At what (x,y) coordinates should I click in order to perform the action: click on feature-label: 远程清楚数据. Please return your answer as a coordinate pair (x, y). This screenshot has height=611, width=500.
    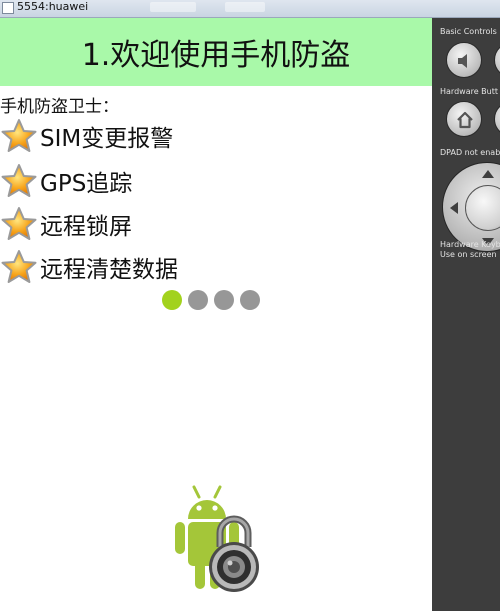
    Looking at the image, I should click on (109, 270).